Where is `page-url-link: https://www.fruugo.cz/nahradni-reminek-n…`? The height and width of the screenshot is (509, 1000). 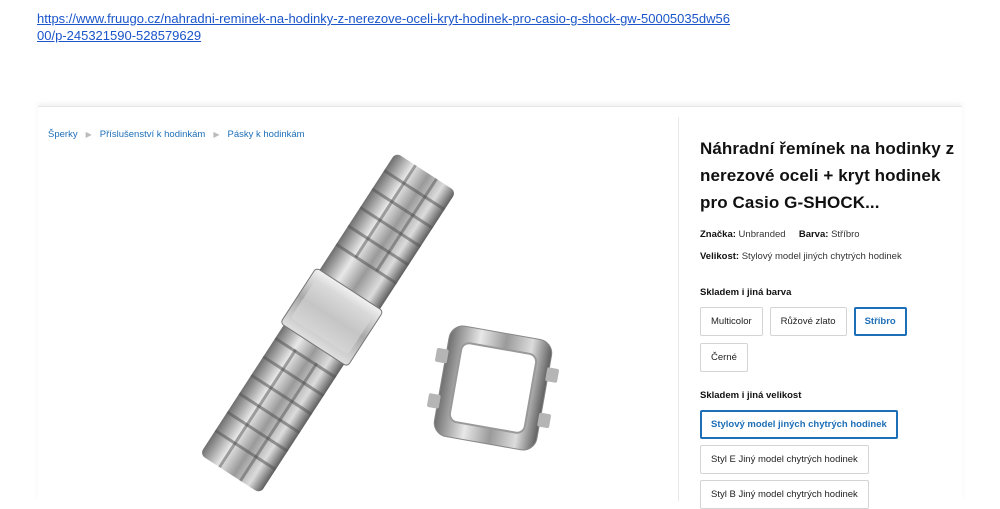 page-url-link: https://www.fruugo.cz/nahradni-reminek-n… is located at coordinates (387, 27).